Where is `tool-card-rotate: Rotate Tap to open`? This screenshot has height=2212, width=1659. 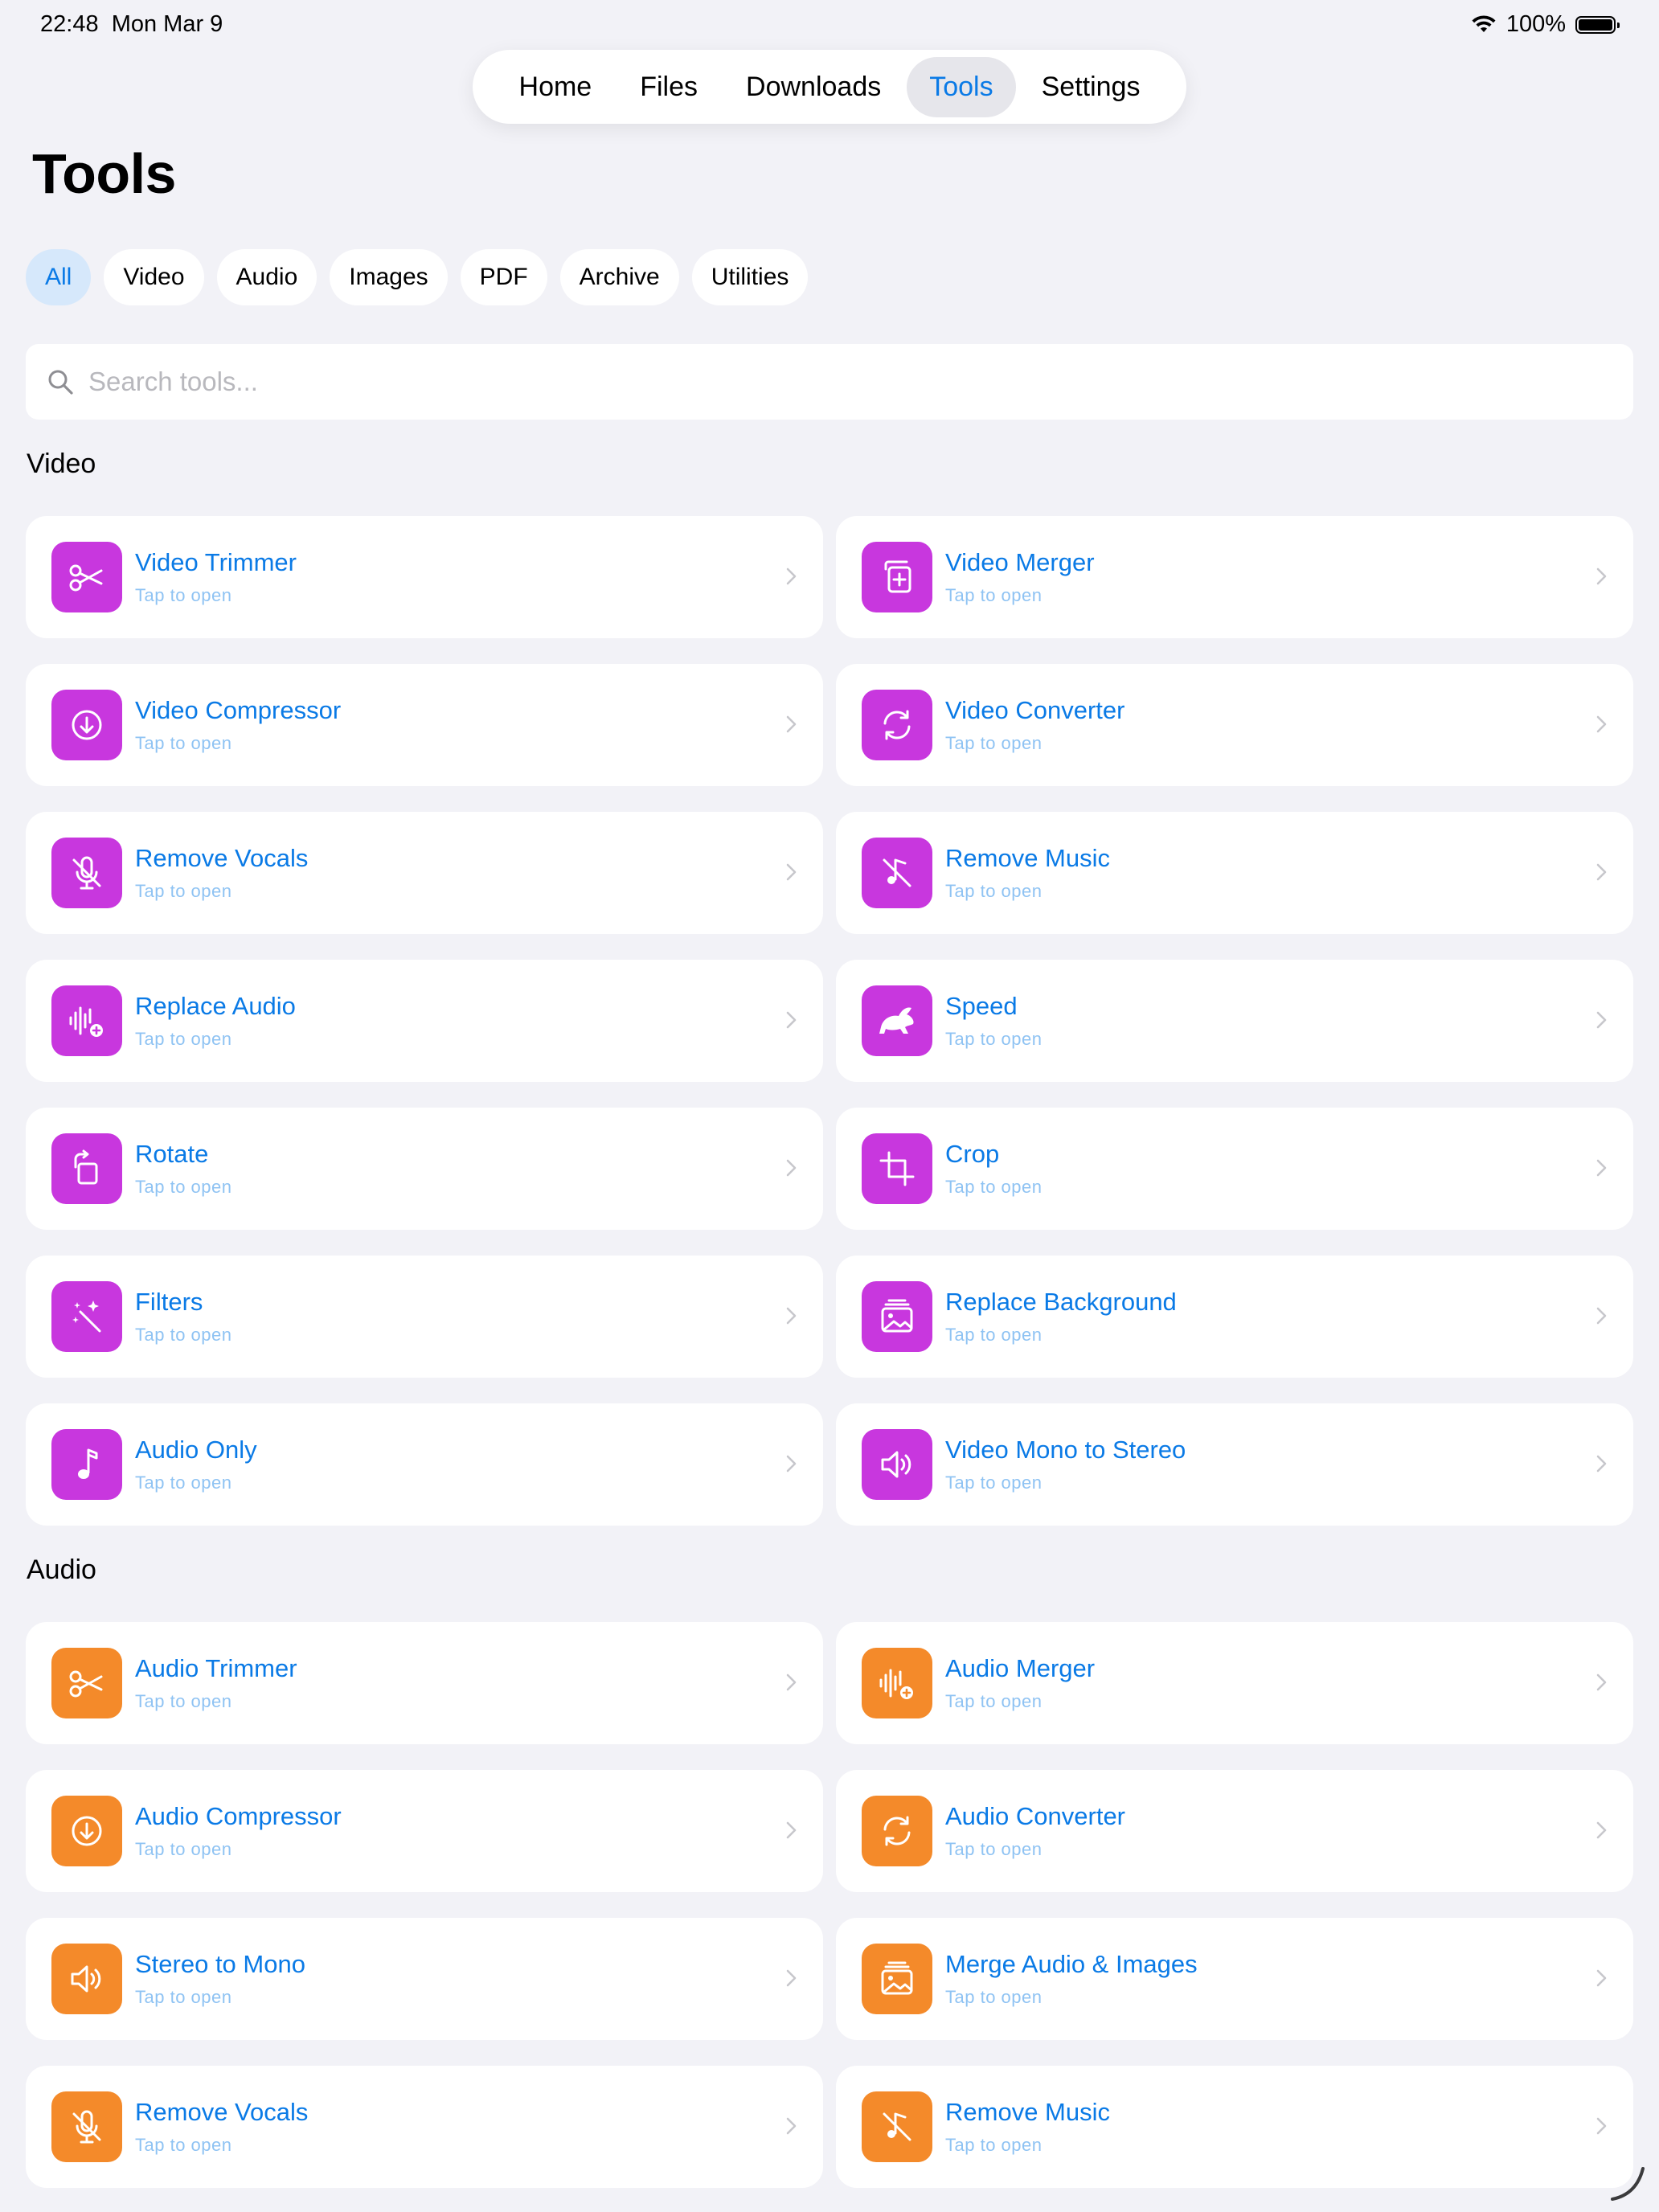
tool-card-rotate: Rotate Tap to open is located at coordinates (424, 1169).